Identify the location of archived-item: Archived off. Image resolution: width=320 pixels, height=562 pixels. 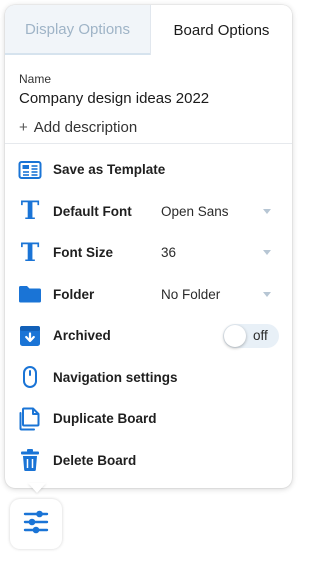
(148, 336).